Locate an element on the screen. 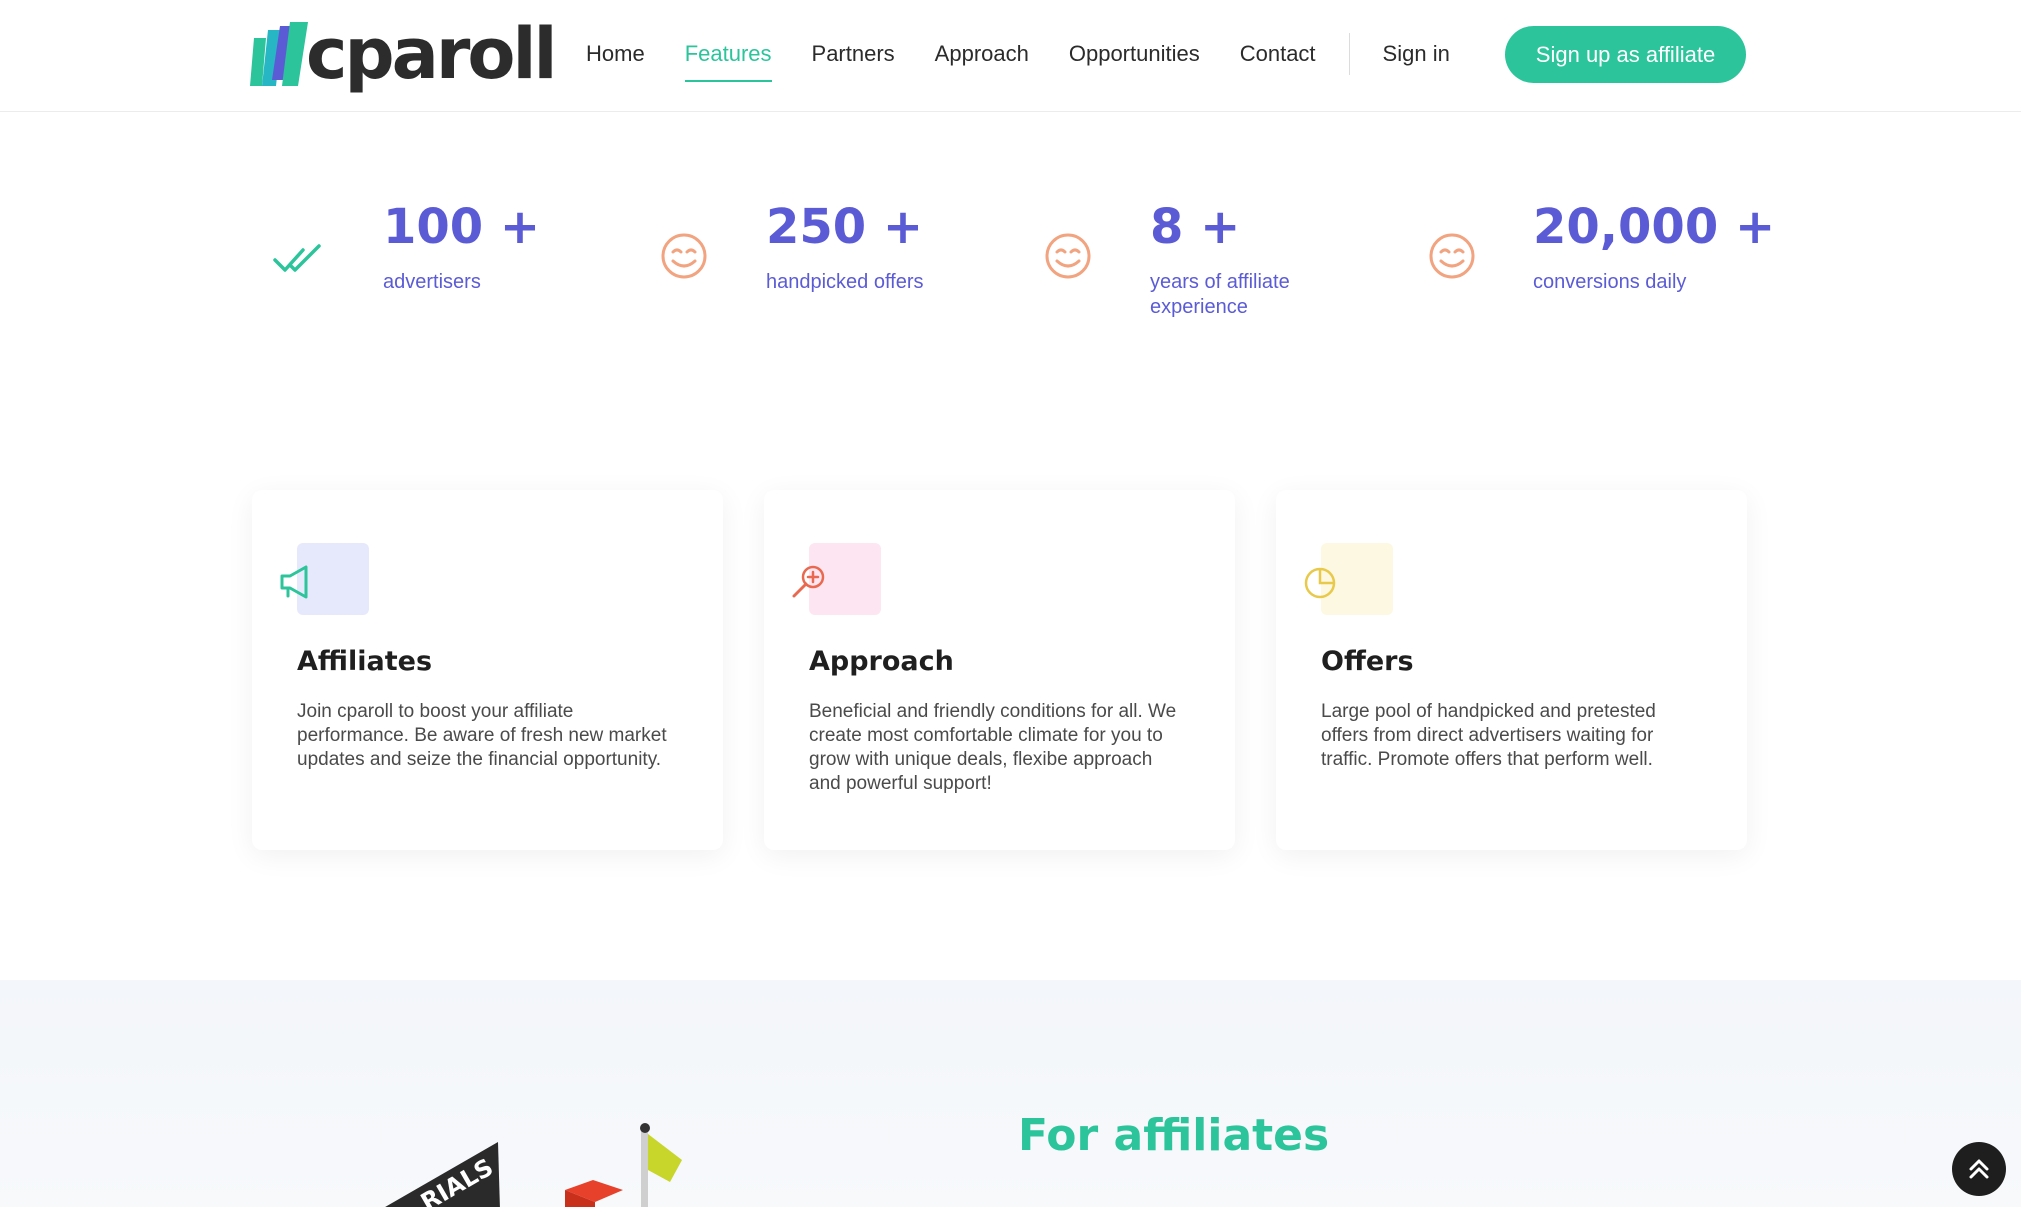  illustration-image: RIALS is located at coordinates (533, 1165).